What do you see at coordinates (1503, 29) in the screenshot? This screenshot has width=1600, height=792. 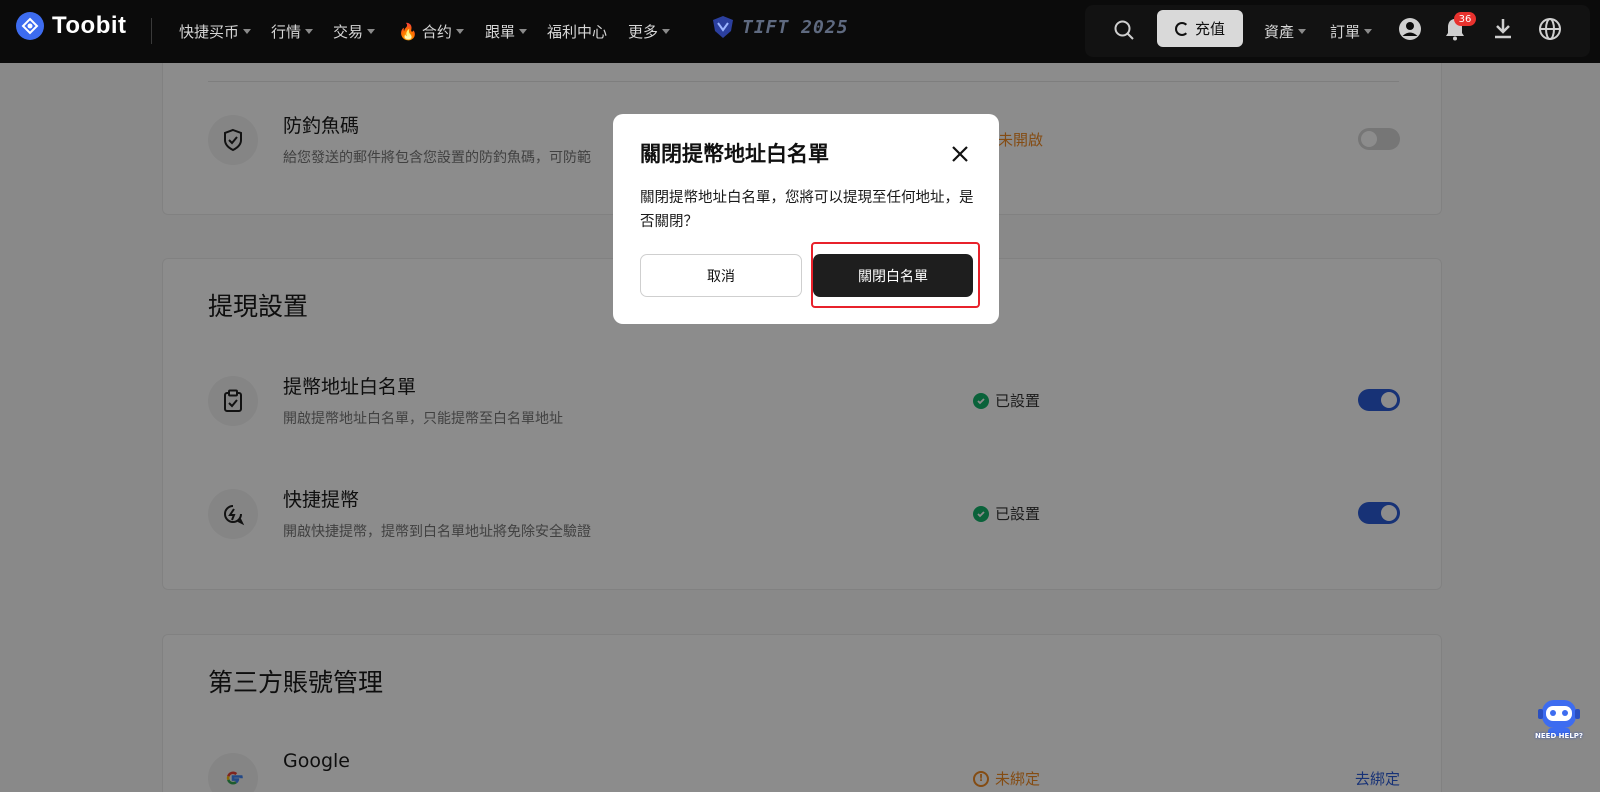 I see `download-icon` at bounding box center [1503, 29].